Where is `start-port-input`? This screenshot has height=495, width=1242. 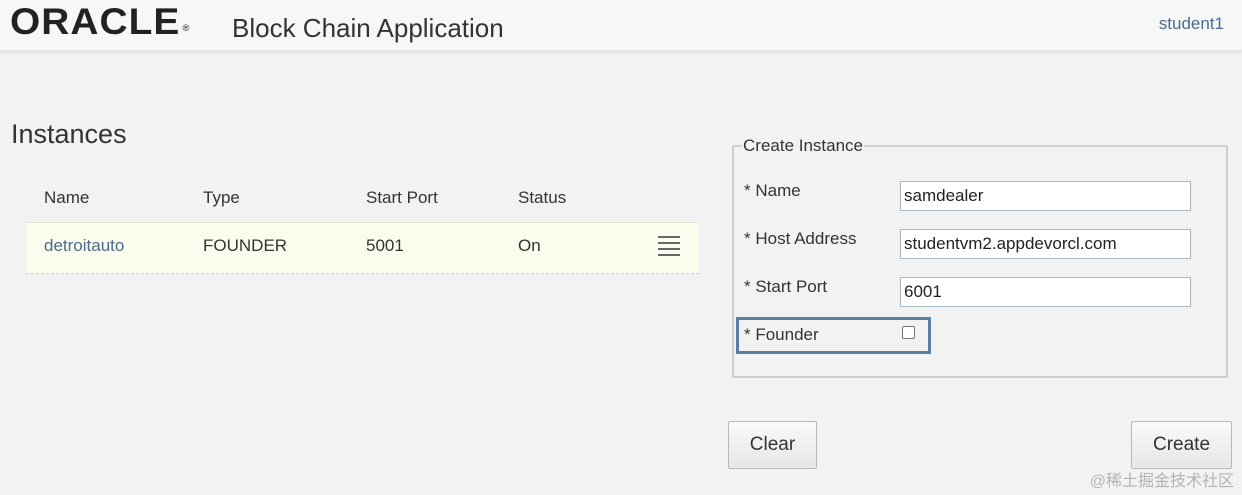 start-port-input is located at coordinates (1045, 292).